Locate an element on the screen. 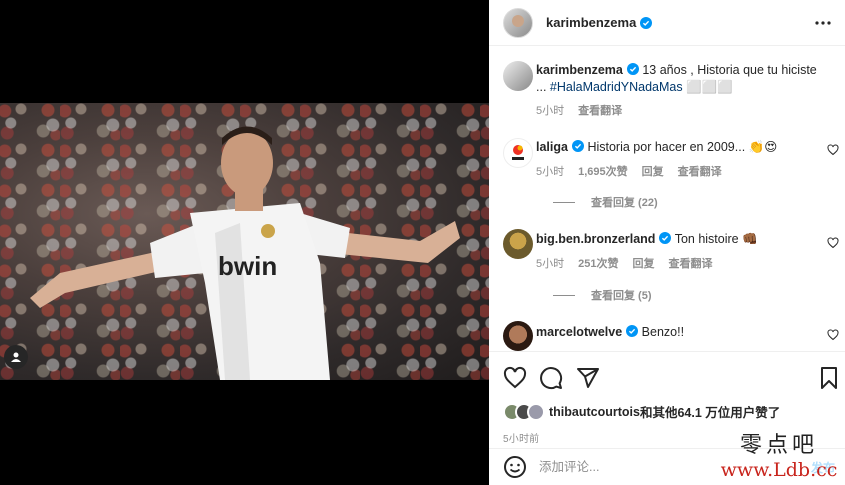  user-tag-icon is located at coordinates (16, 357).